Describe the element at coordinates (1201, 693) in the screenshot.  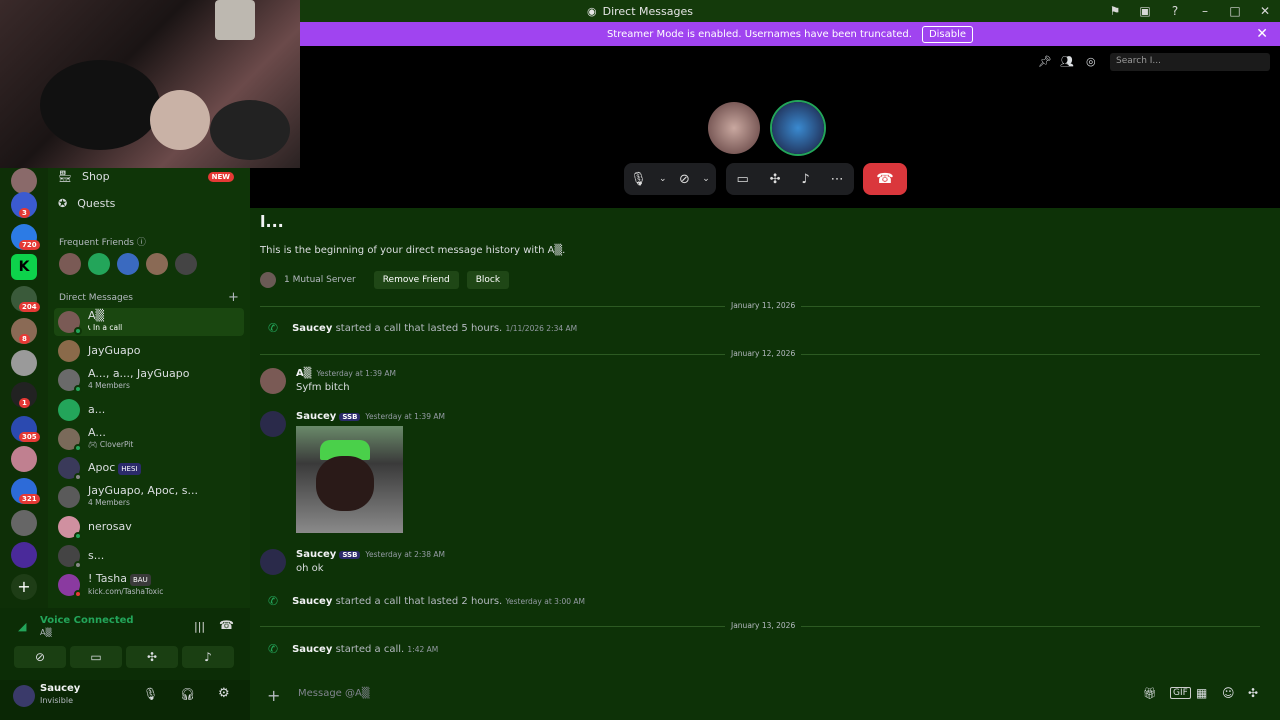
I see `sticker-icon: ▦` at that location.